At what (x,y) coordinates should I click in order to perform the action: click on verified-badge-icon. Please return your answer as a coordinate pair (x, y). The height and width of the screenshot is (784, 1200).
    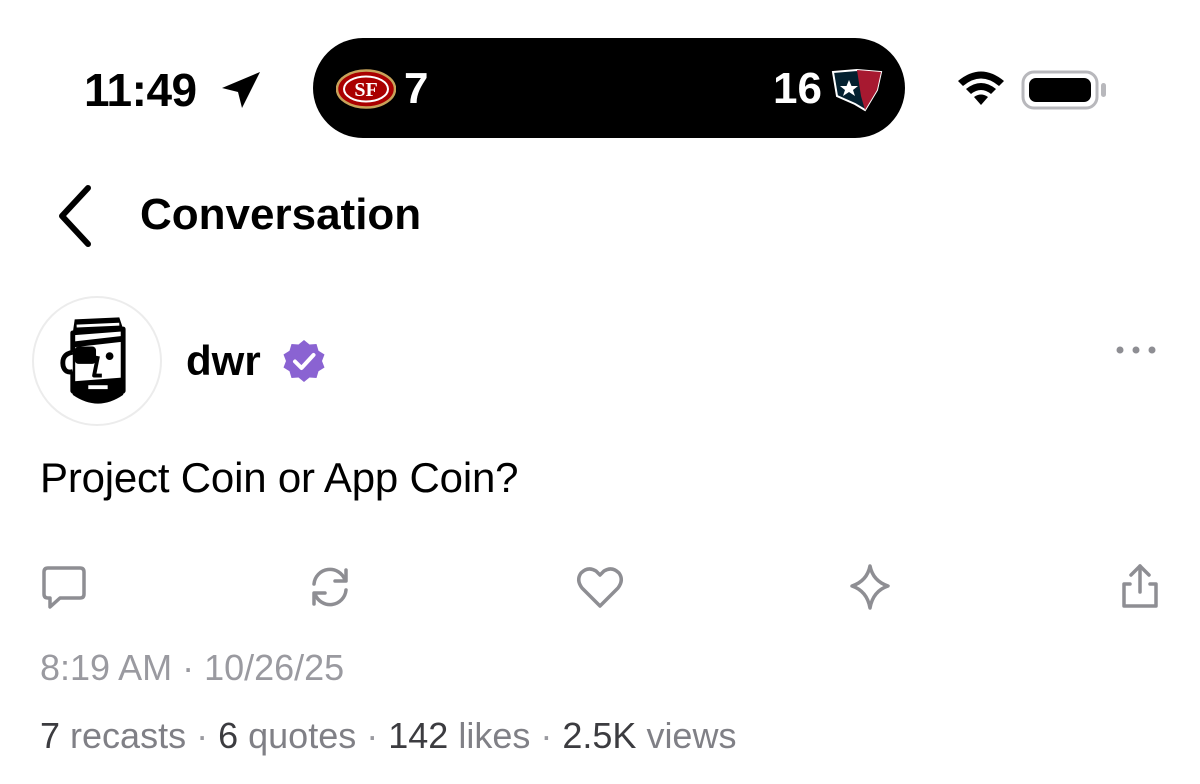
    Looking at the image, I should click on (304, 361).